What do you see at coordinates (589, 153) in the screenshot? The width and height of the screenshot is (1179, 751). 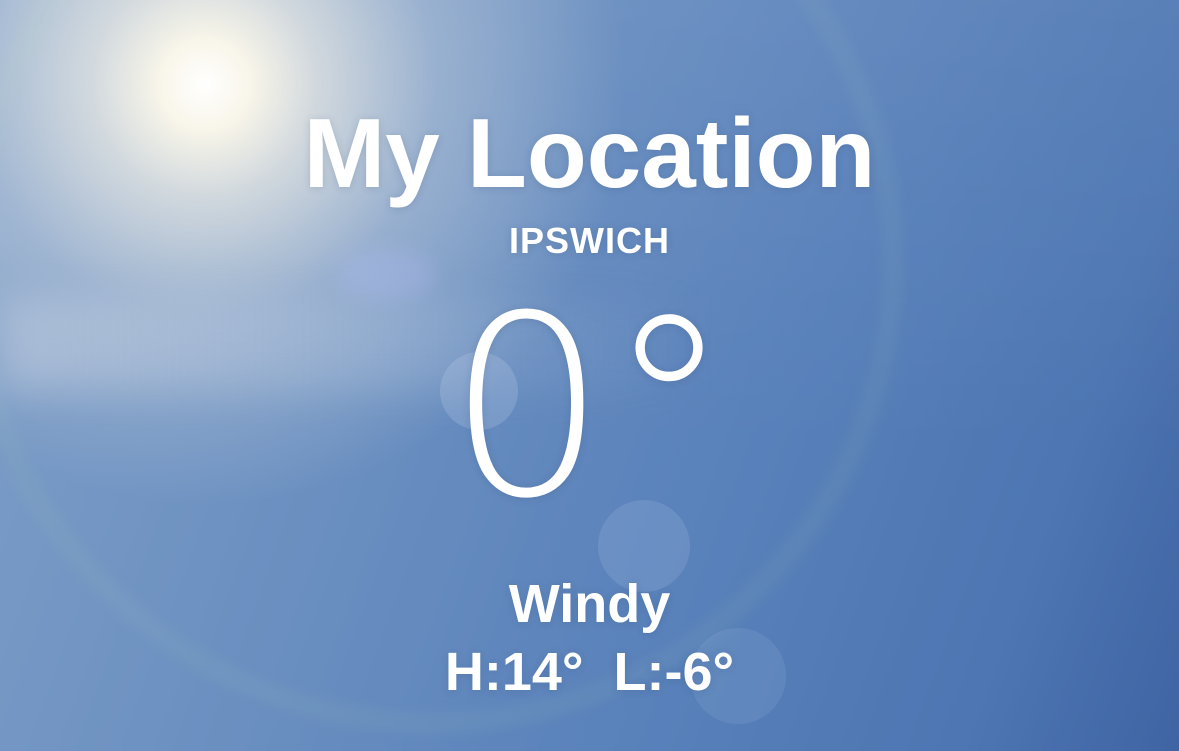 I see `location-title: My Location` at bounding box center [589, 153].